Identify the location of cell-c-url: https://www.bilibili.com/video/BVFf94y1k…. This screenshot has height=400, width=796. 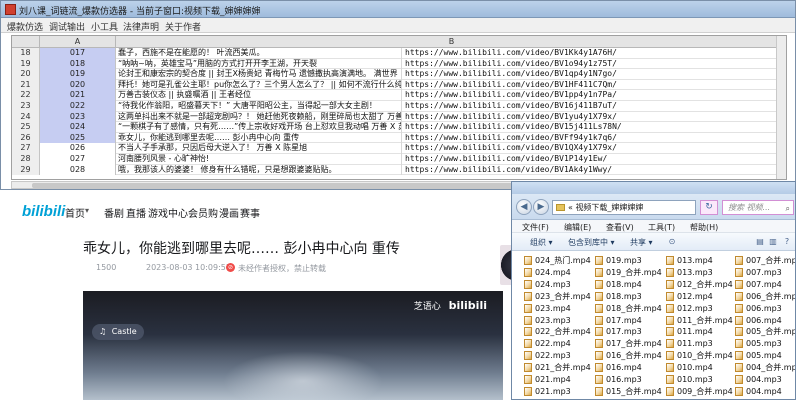
(590, 138).